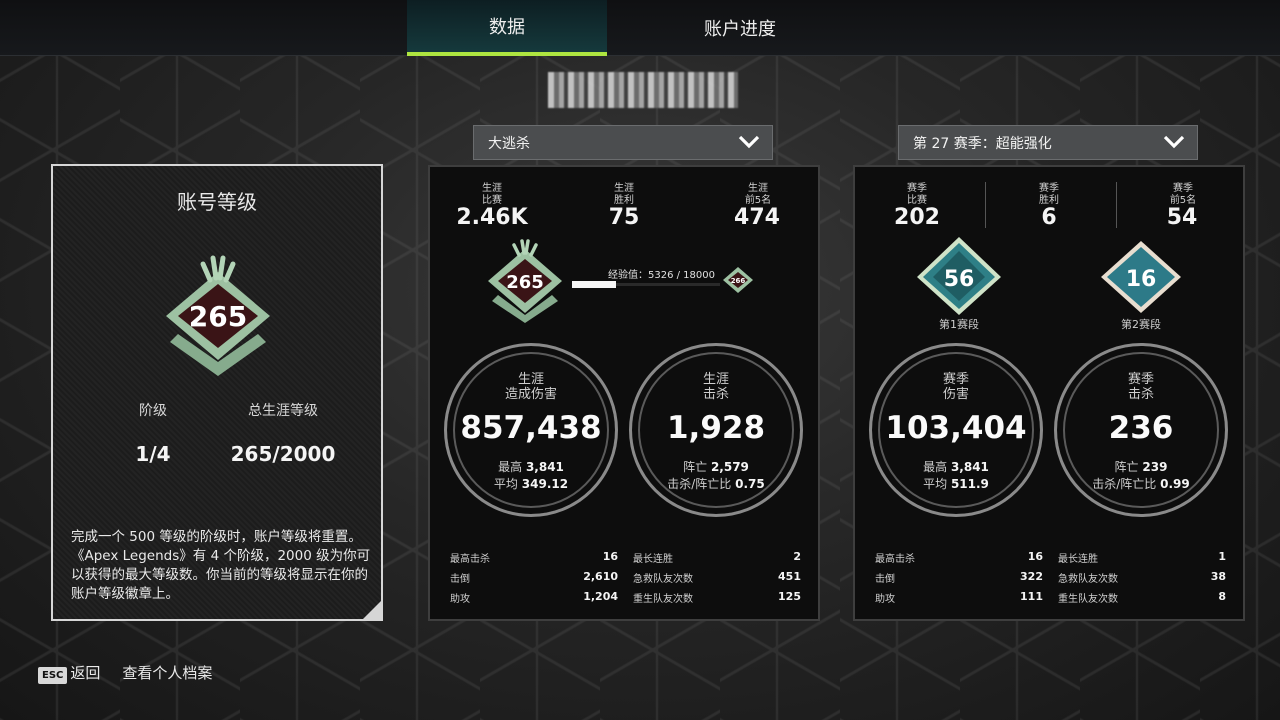 Image resolution: width=1280 pixels, height=720 pixels. I want to click on season-kills-value: 236, so click(1141, 428).